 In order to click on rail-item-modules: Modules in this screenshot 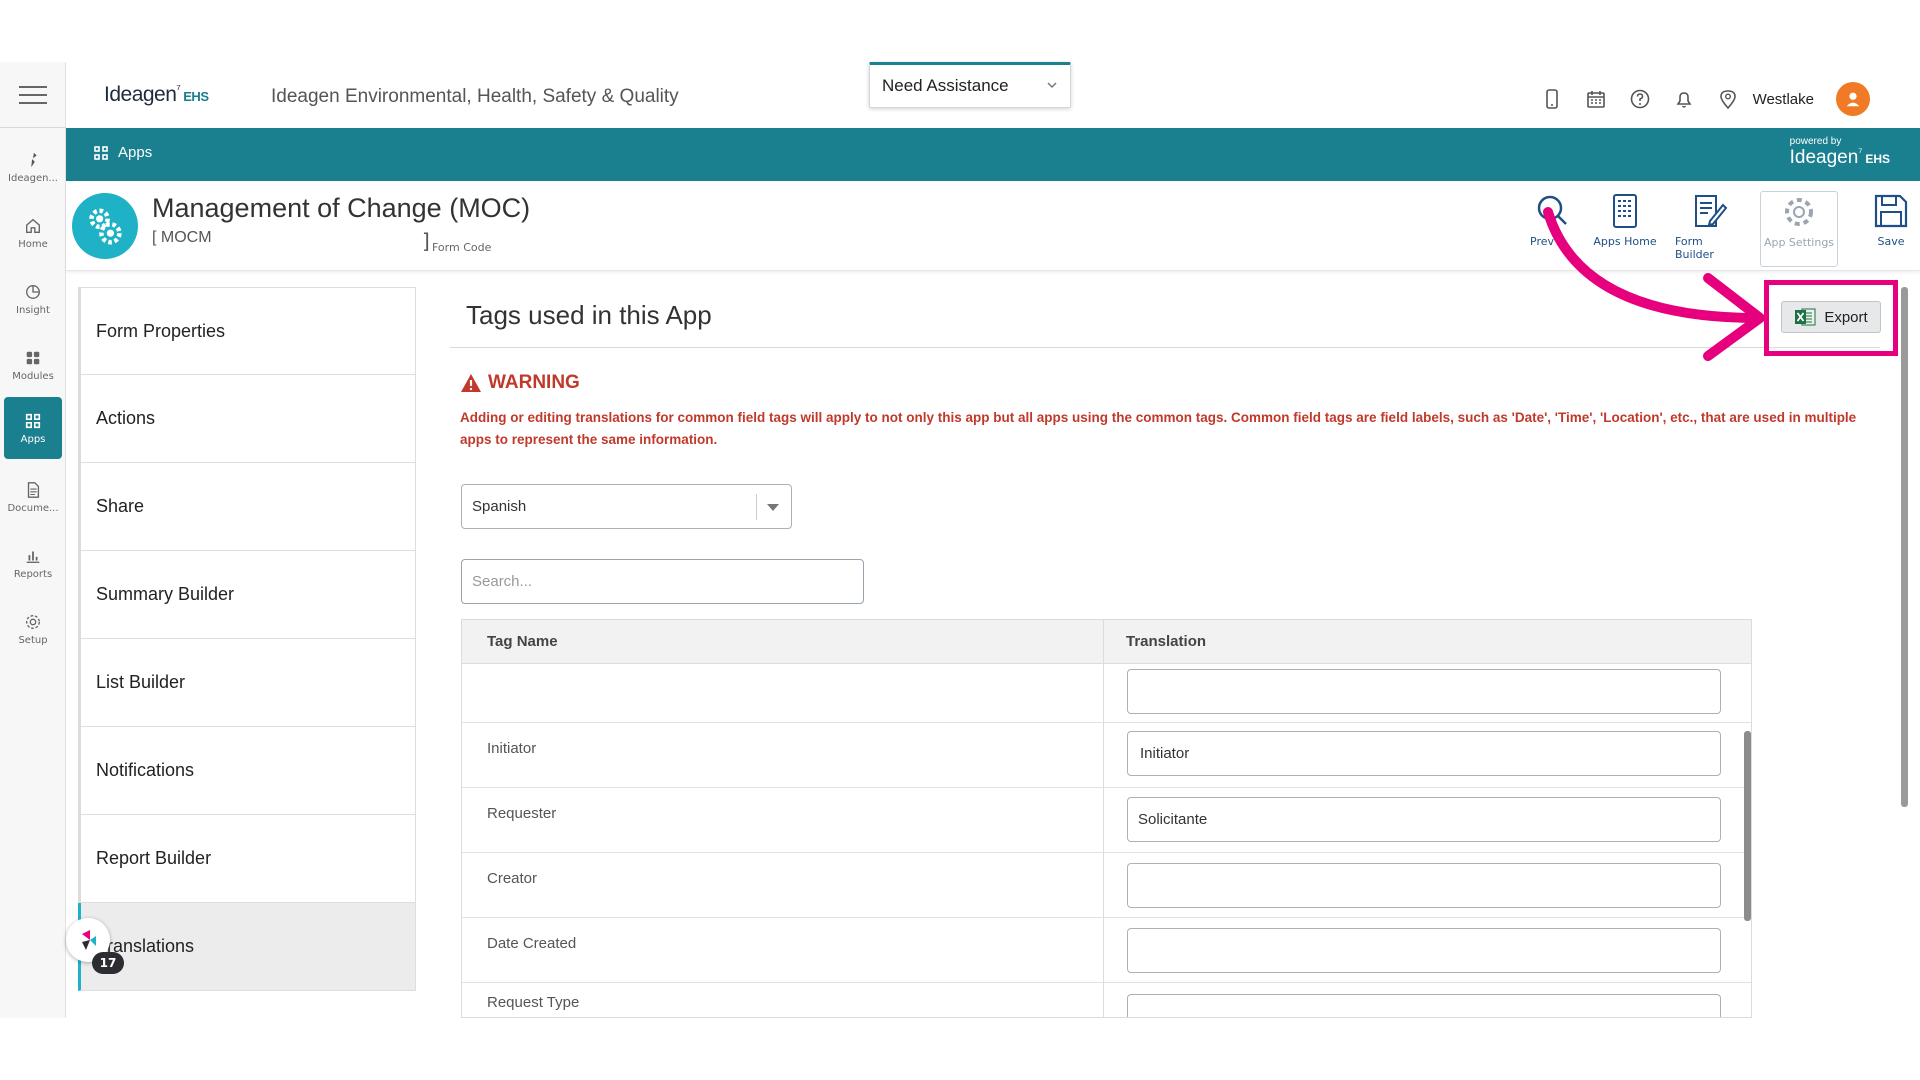, I will do `click(33, 365)`.